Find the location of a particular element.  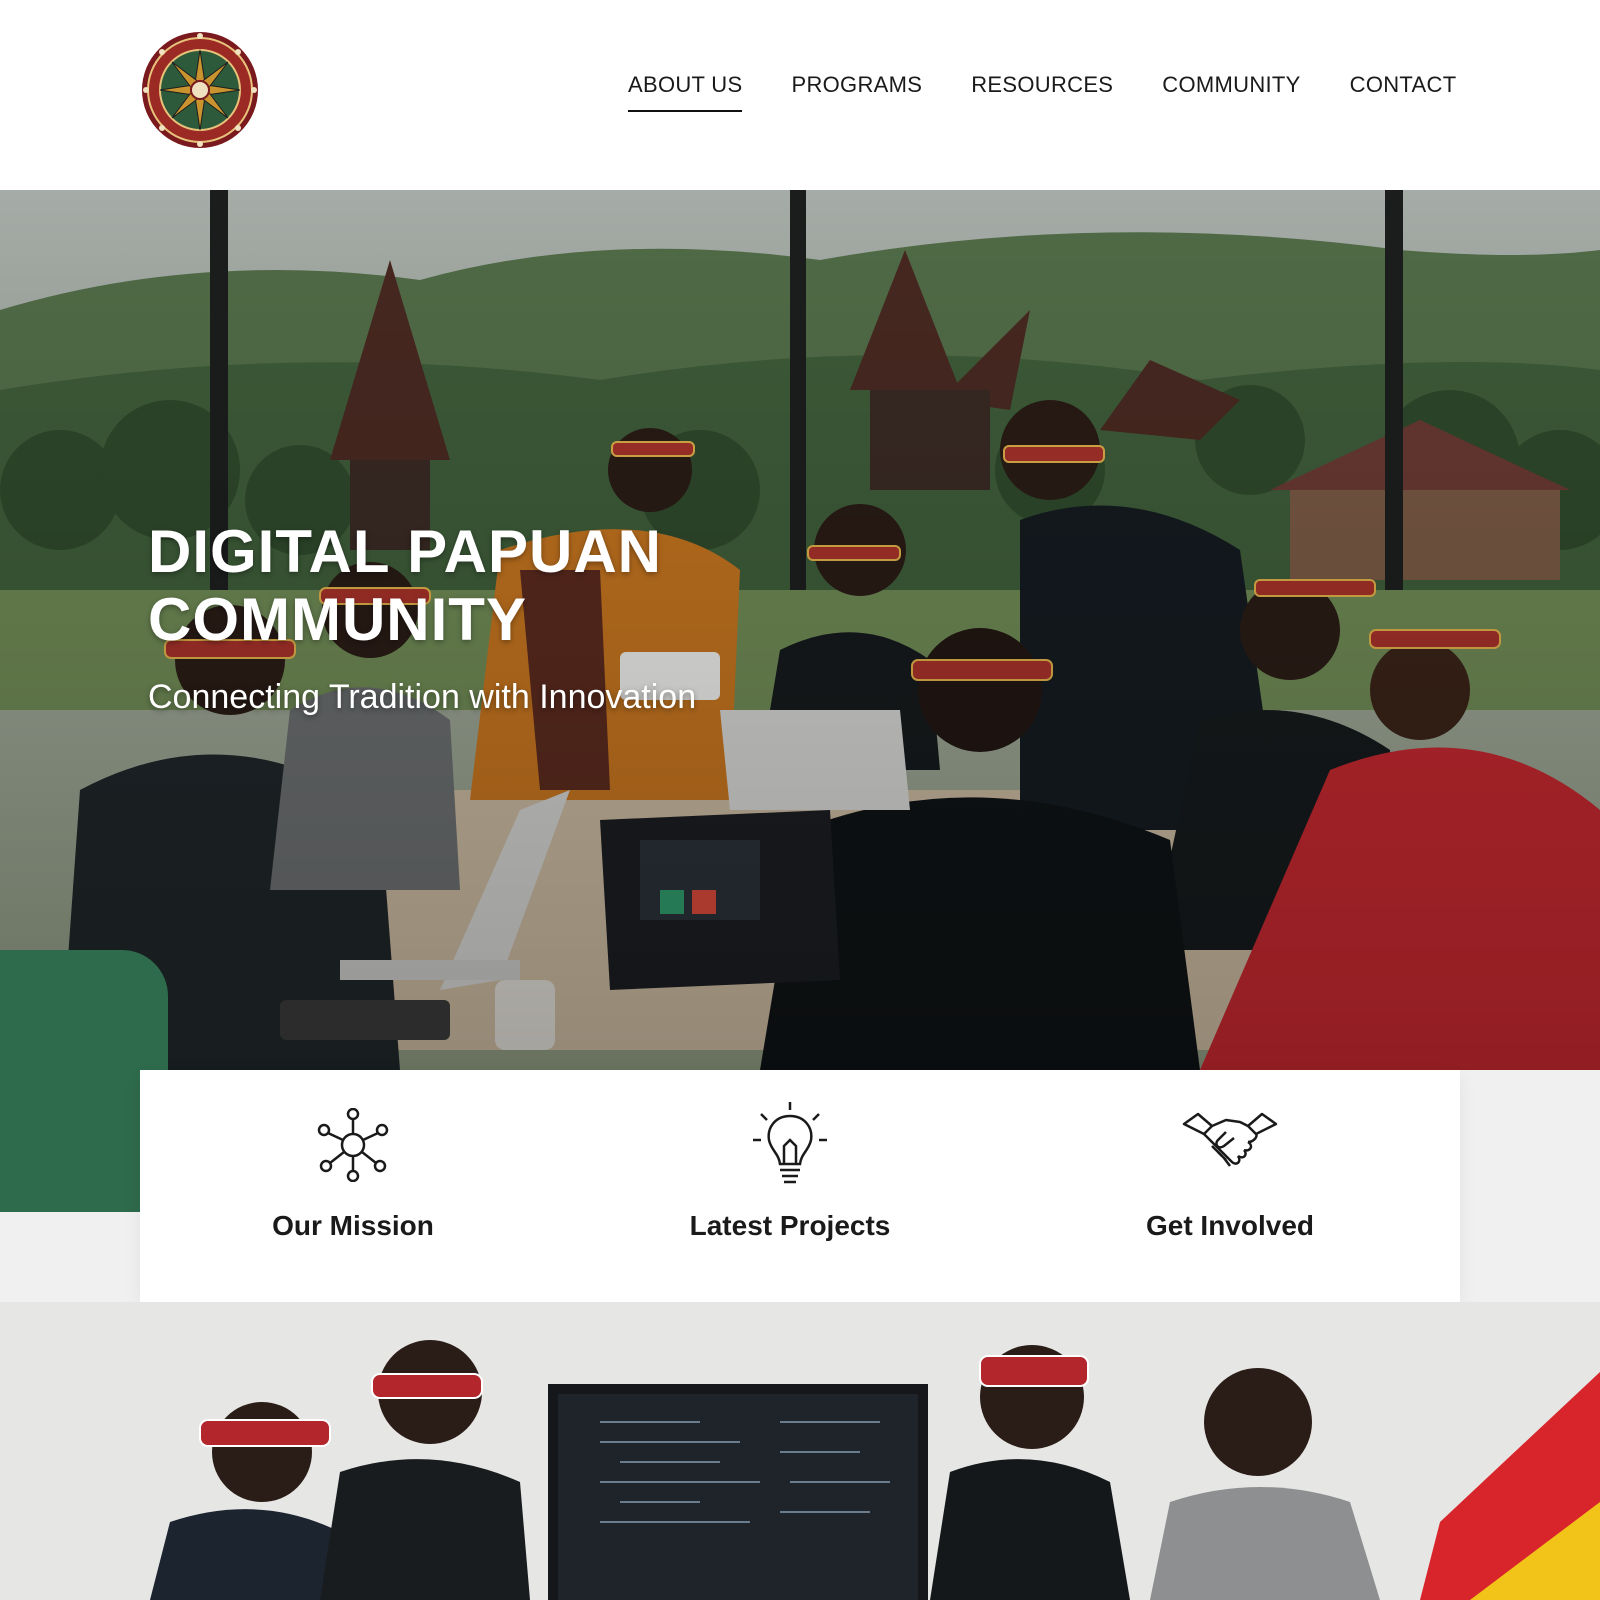

feature-card: Our Mission Latest Projects Get Involved is located at coordinates (800, 1186).